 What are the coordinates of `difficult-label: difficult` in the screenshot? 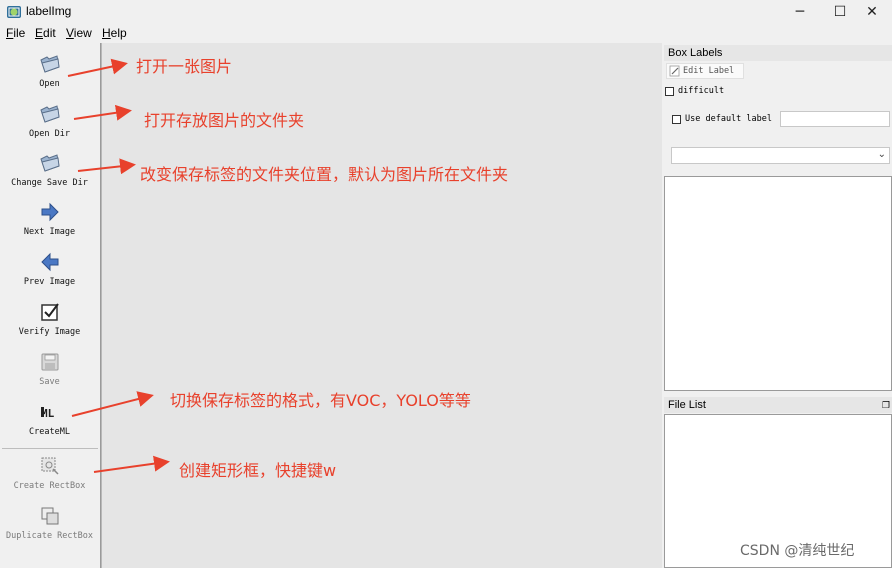 It's located at (701, 91).